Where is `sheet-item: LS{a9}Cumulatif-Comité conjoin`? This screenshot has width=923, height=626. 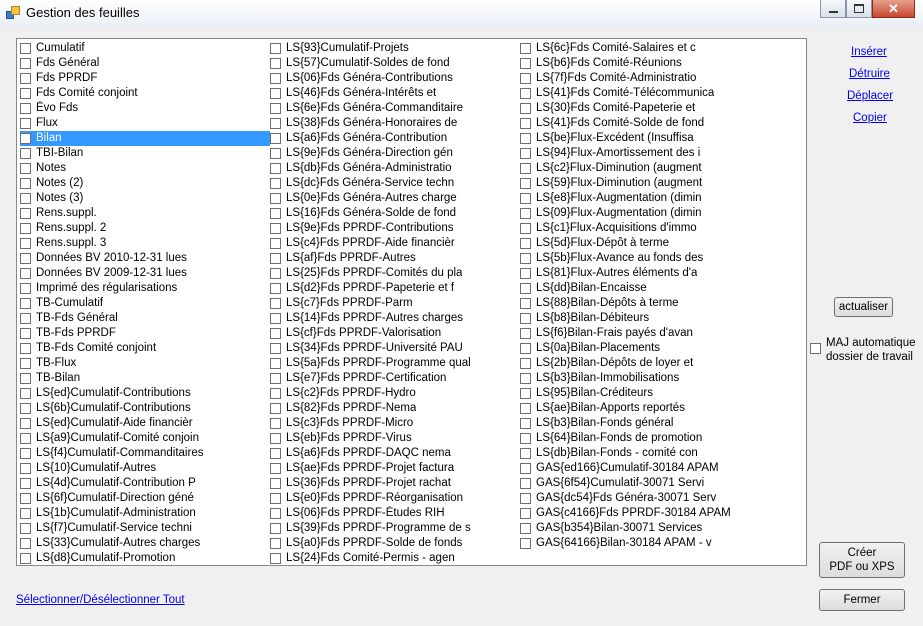
sheet-item: LS{a9}Cumulatif-Comité conjoin is located at coordinates (145, 438).